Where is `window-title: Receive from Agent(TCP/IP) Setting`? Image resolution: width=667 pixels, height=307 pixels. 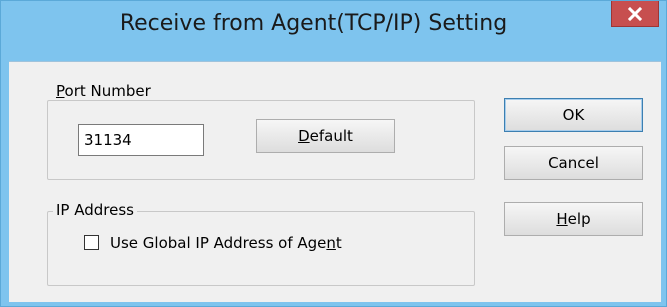 window-title: Receive from Agent(TCP/IP) Setting is located at coordinates (313, 23).